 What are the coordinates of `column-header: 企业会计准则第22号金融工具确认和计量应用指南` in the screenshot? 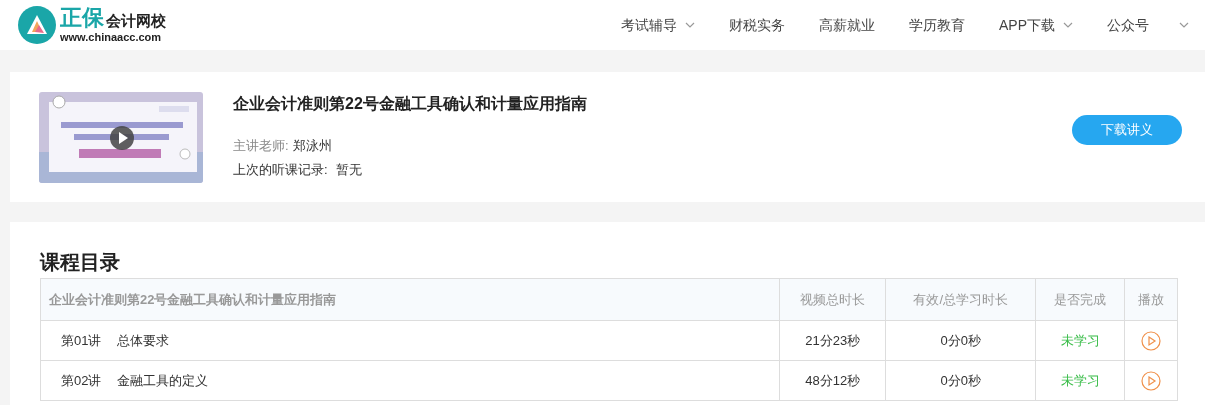 It's located at (411, 299).